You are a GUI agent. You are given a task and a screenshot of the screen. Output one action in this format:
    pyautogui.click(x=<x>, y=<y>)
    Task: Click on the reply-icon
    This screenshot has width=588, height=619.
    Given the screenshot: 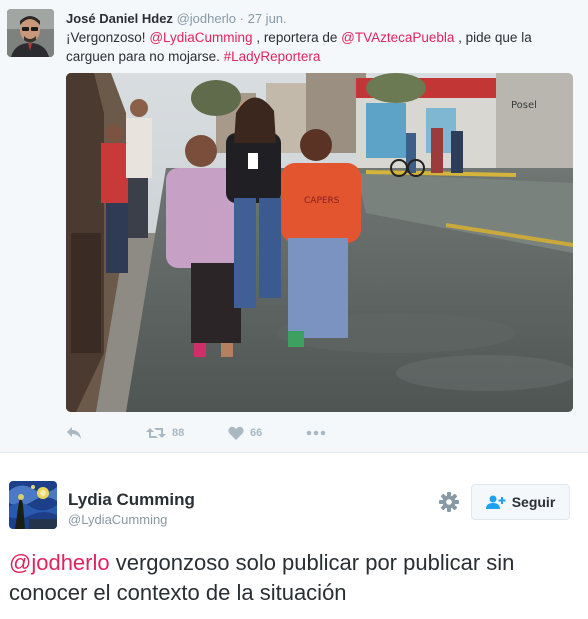 What is the action you would take?
    pyautogui.click(x=74, y=433)
    